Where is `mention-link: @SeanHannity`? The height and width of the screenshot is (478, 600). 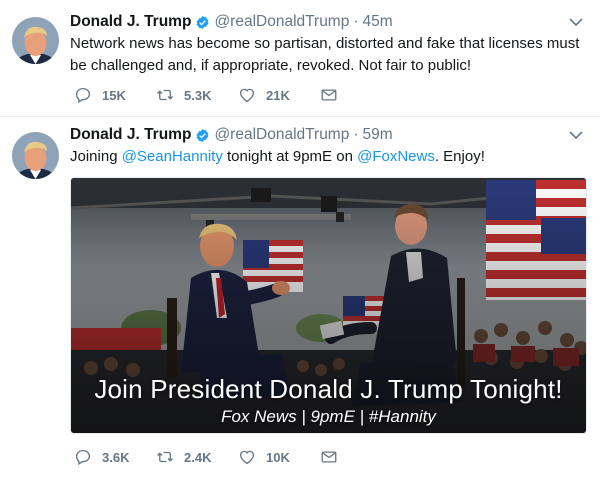
mention-link: @SeanHannity is located at coordinates (172, 156).